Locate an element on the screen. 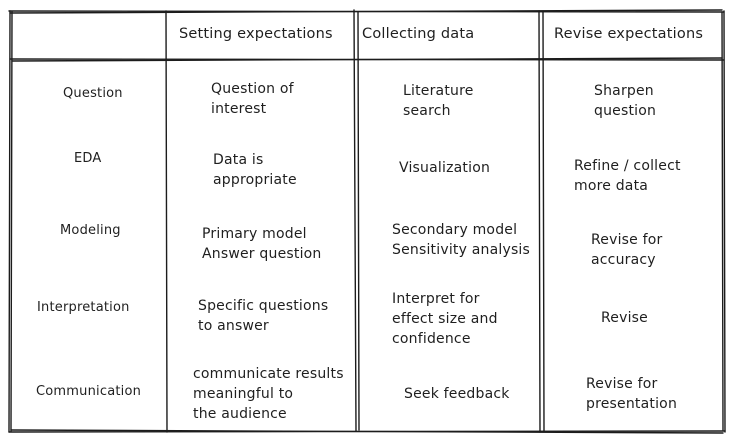 The height and width of the screenshot is (440, 734). col-divider-2a is located at coordinates (355, 220).